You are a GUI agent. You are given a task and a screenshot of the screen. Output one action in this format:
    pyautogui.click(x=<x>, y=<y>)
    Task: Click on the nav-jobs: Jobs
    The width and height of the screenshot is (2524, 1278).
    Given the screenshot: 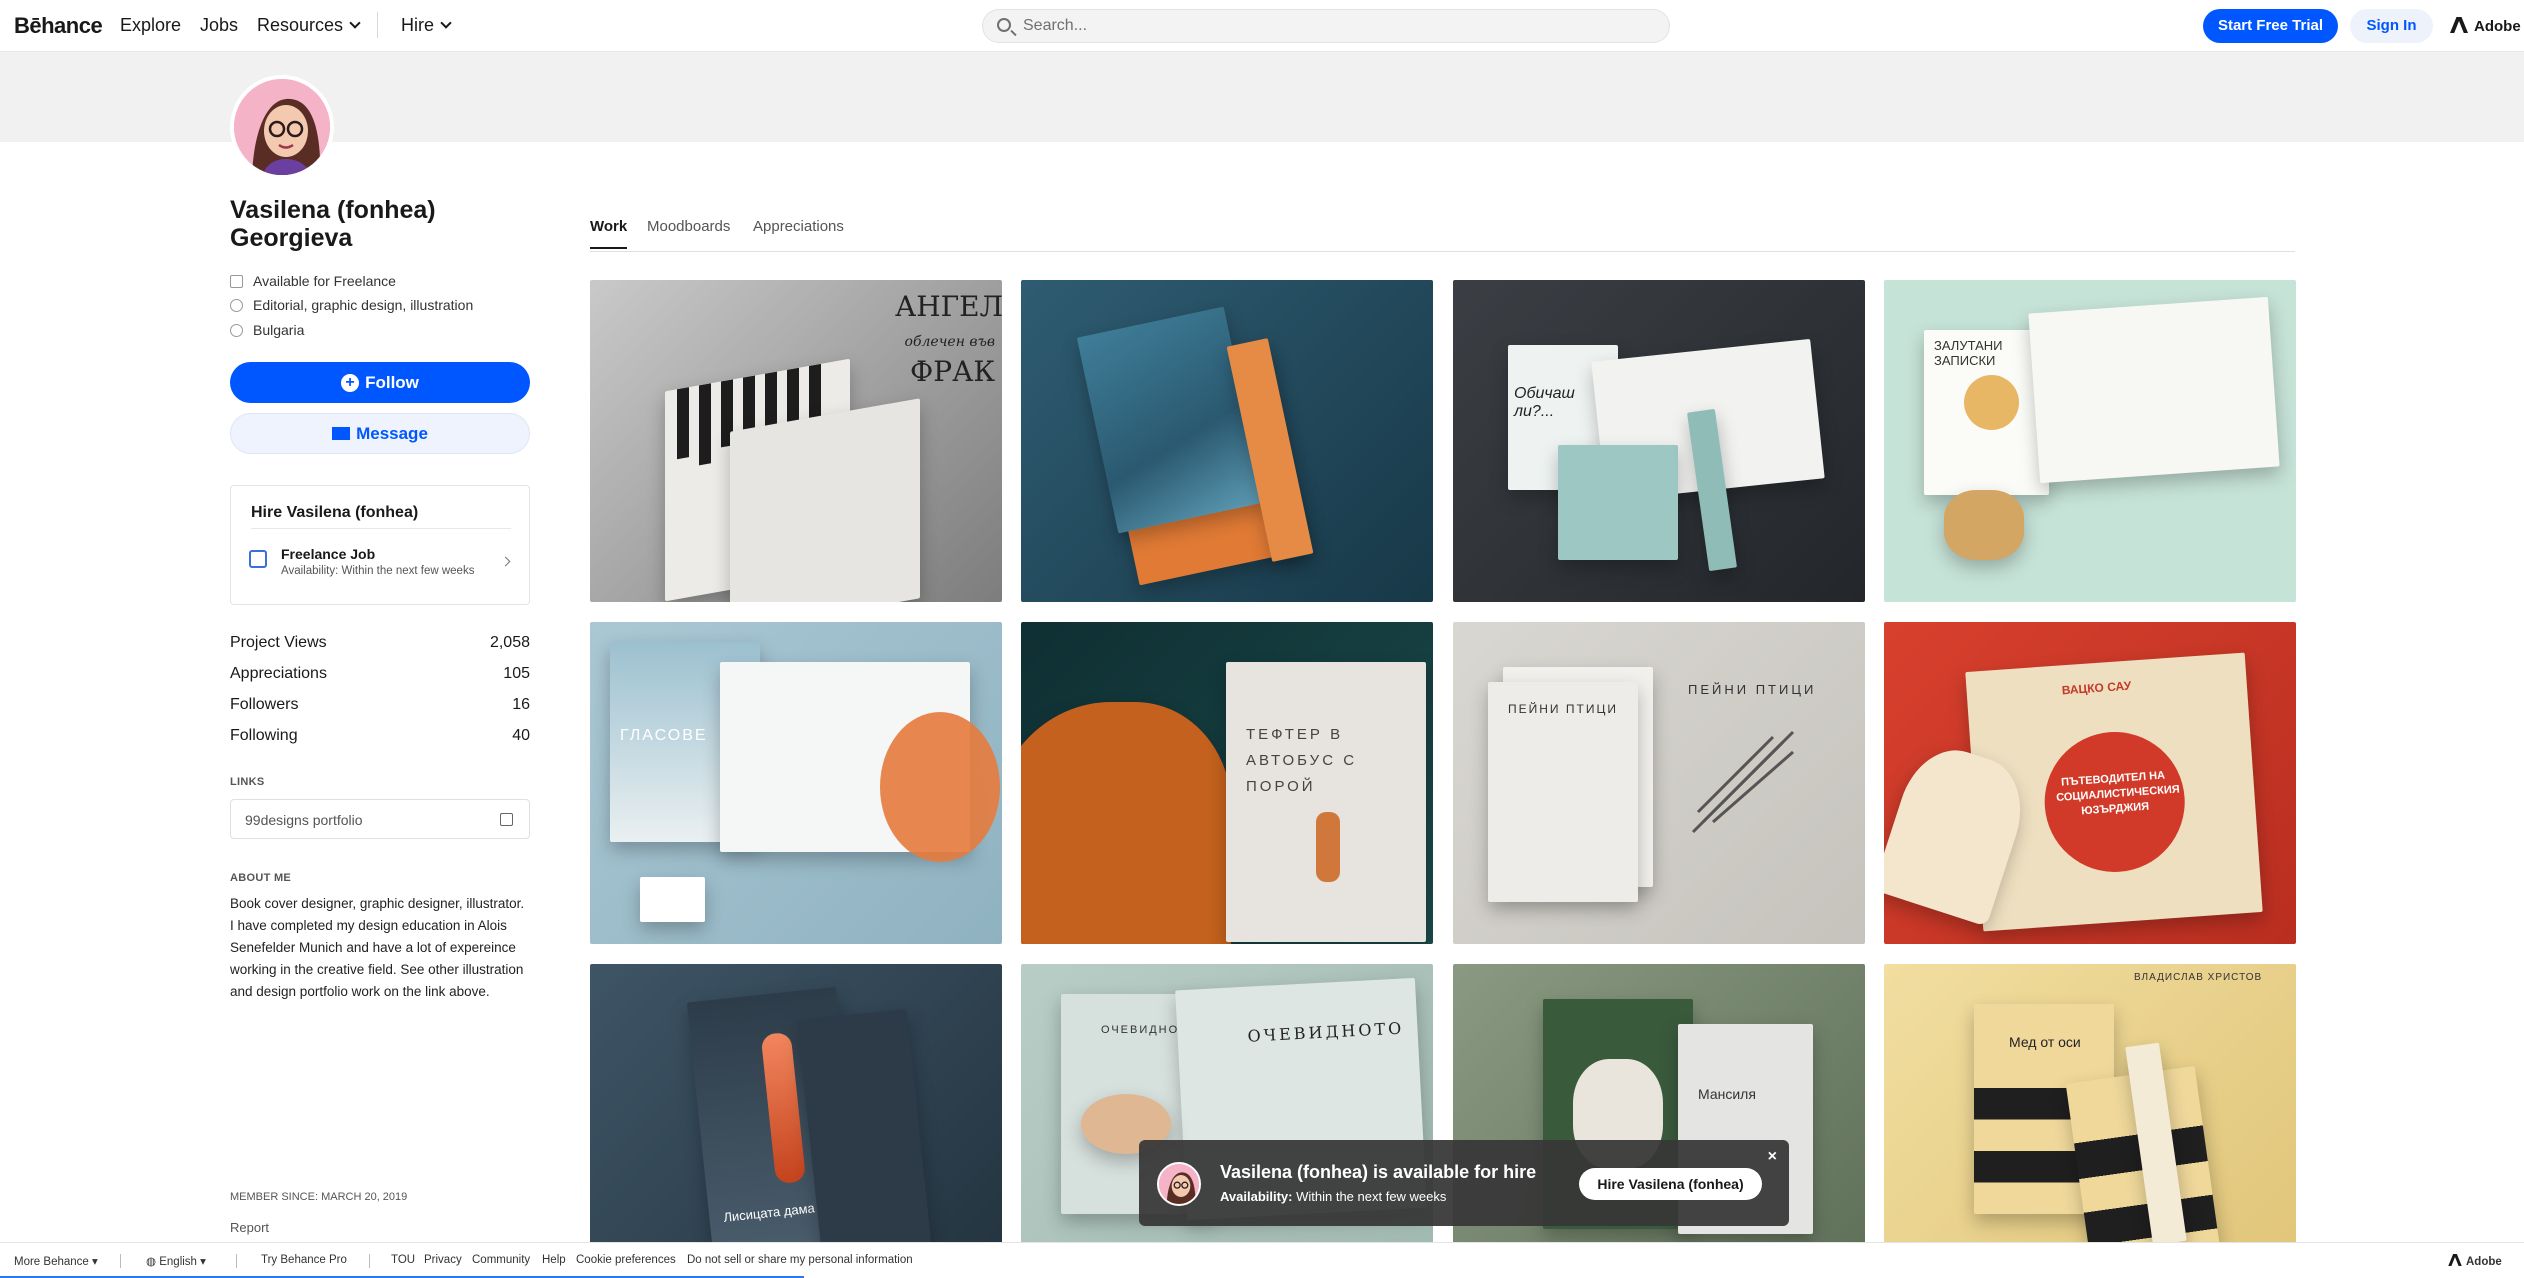 What is the action you would take?
    pyautogui.click(x=219, y=25)
    